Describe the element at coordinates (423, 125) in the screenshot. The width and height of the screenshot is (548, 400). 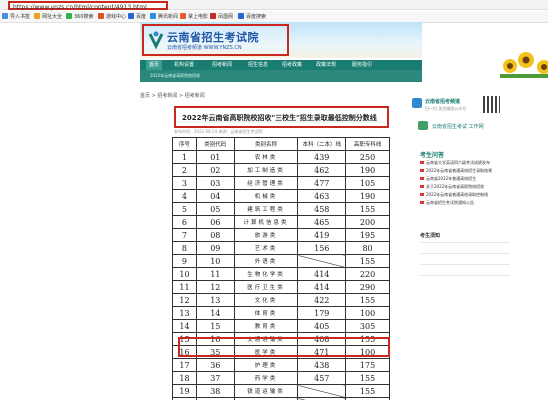
I see `work-site-icon` at that location.